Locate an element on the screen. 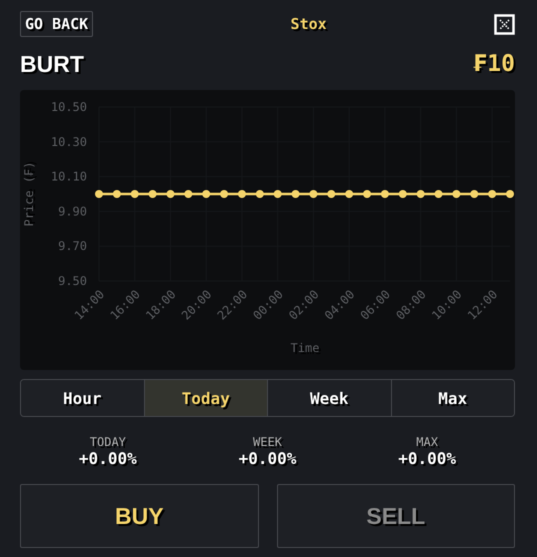 Image resolution: width=537 pixels, height=557 pixels. buy-button: BUY is located at coordinates (139, 516).